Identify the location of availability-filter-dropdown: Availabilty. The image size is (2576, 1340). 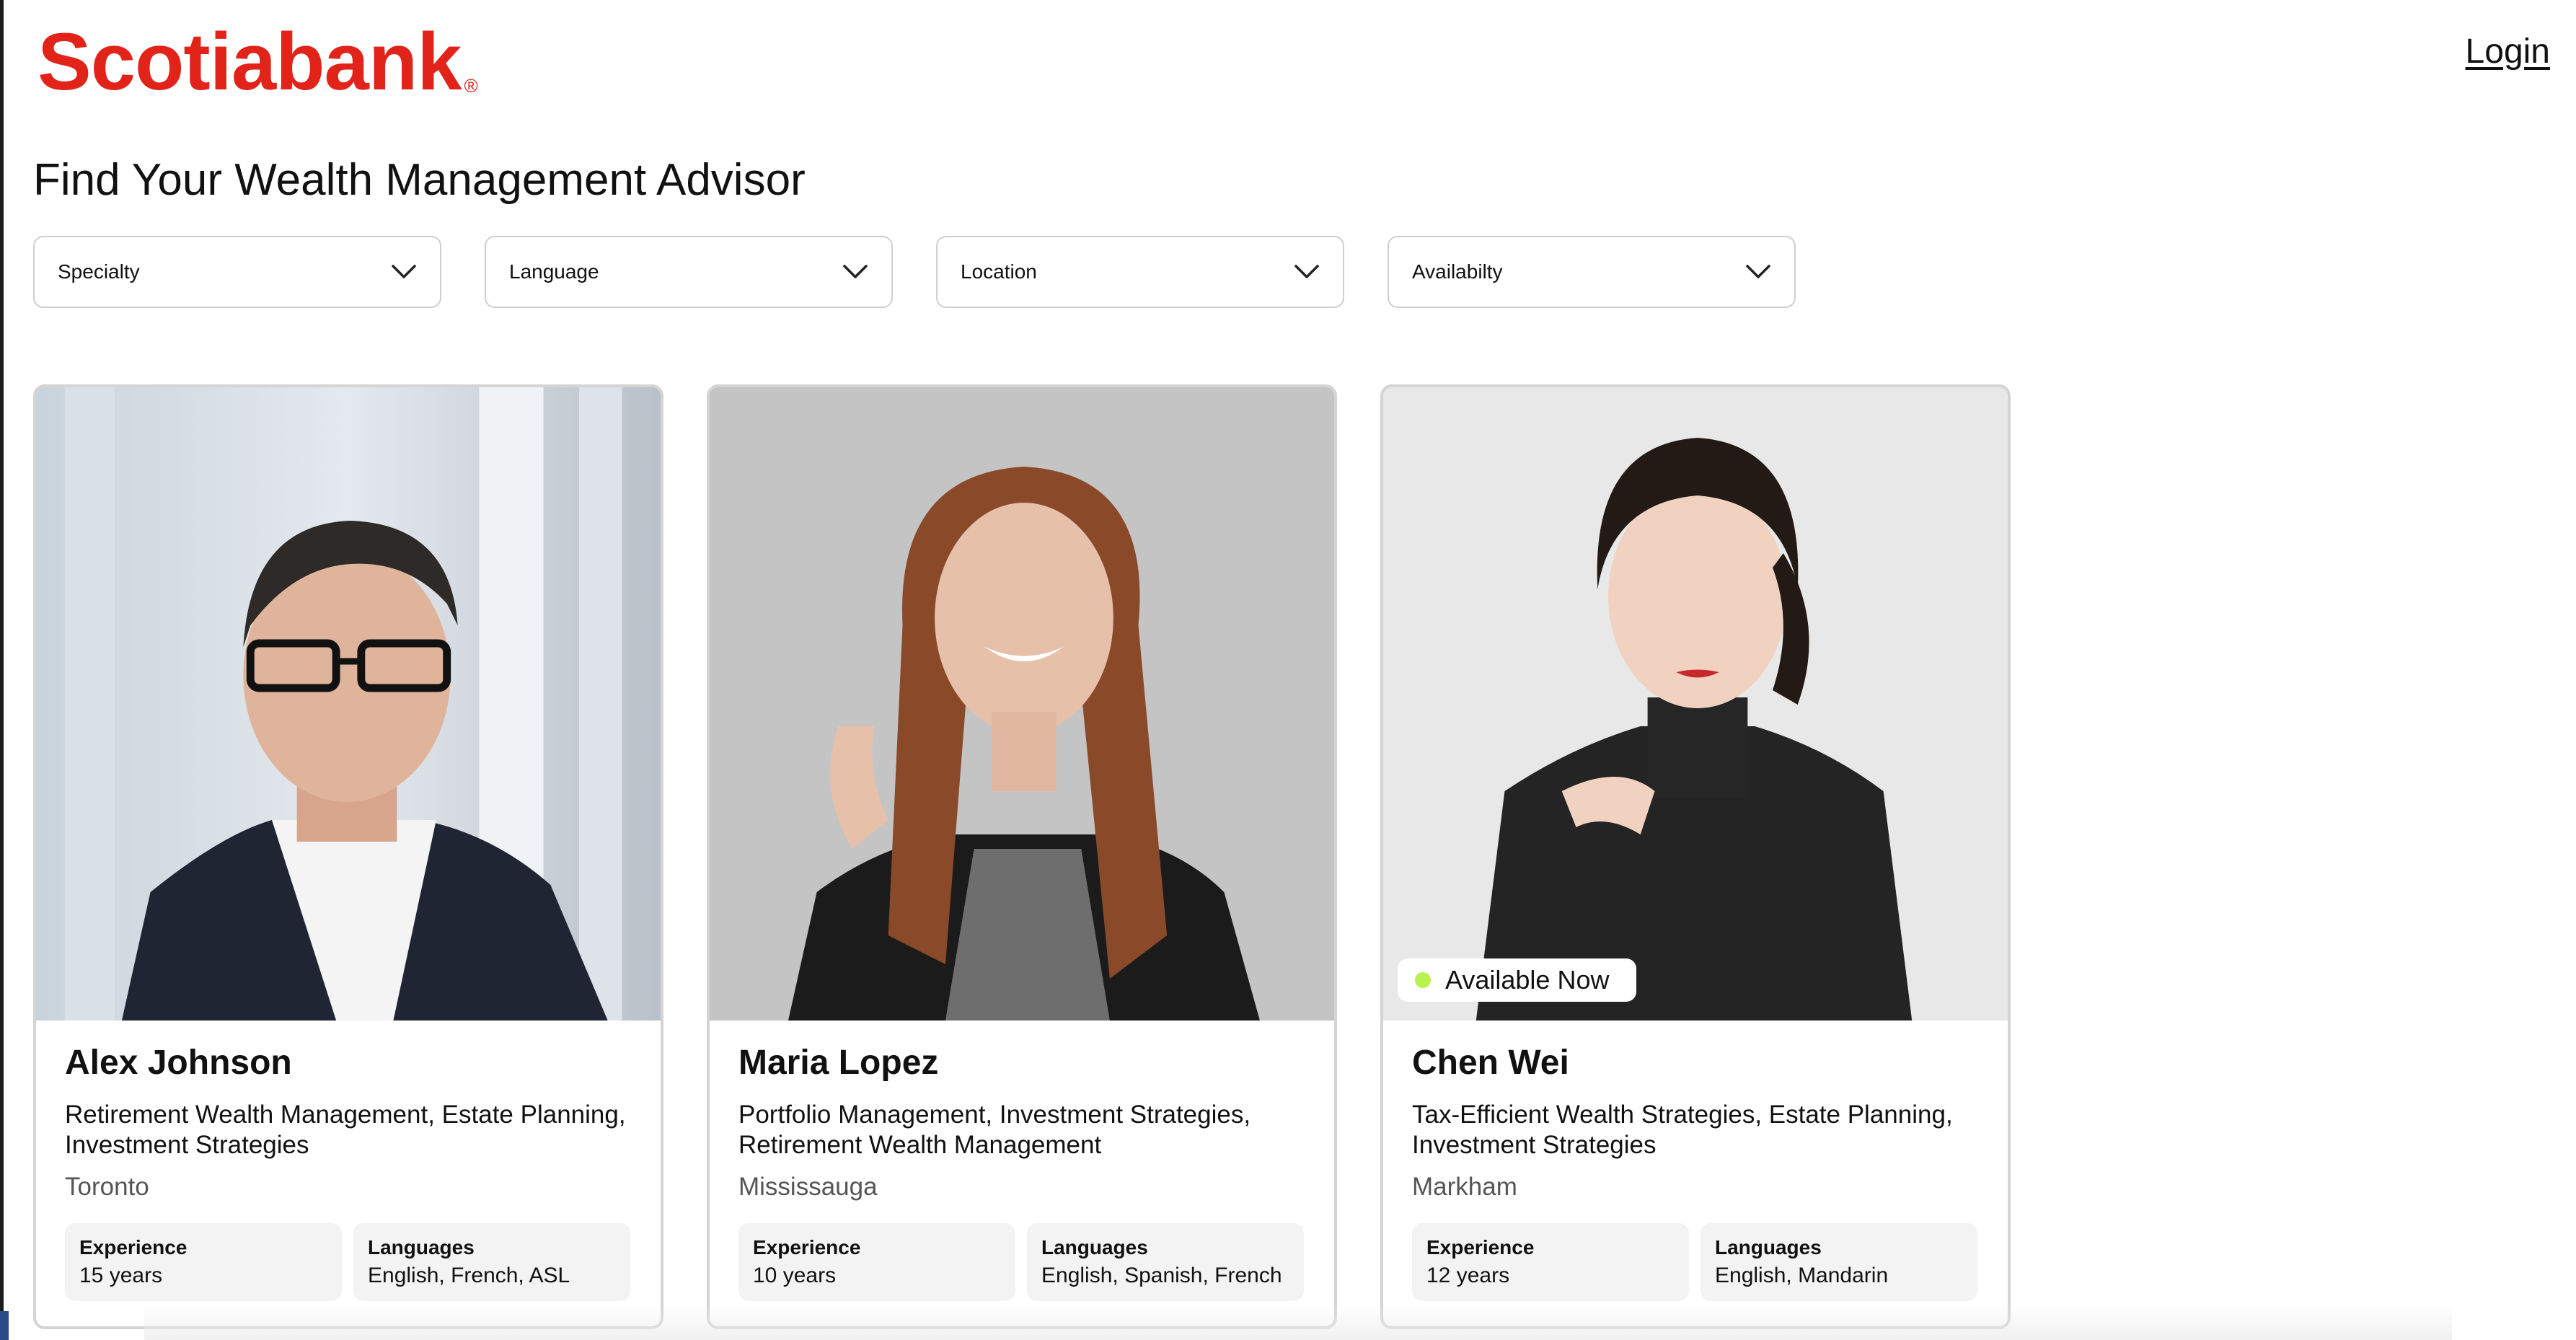
(1592, 272).